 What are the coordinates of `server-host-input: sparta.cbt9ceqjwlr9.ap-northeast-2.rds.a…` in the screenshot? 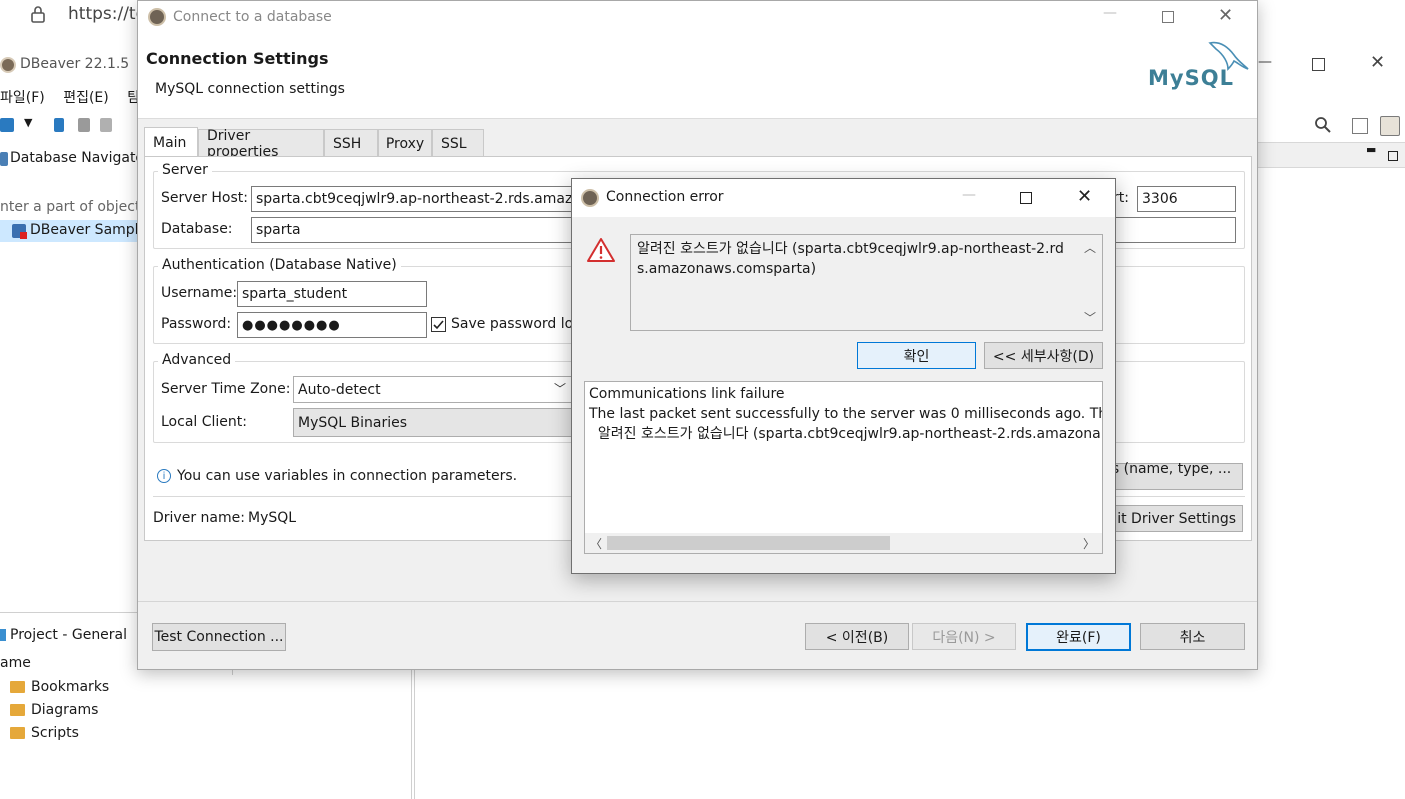 It's located at (416, 199).